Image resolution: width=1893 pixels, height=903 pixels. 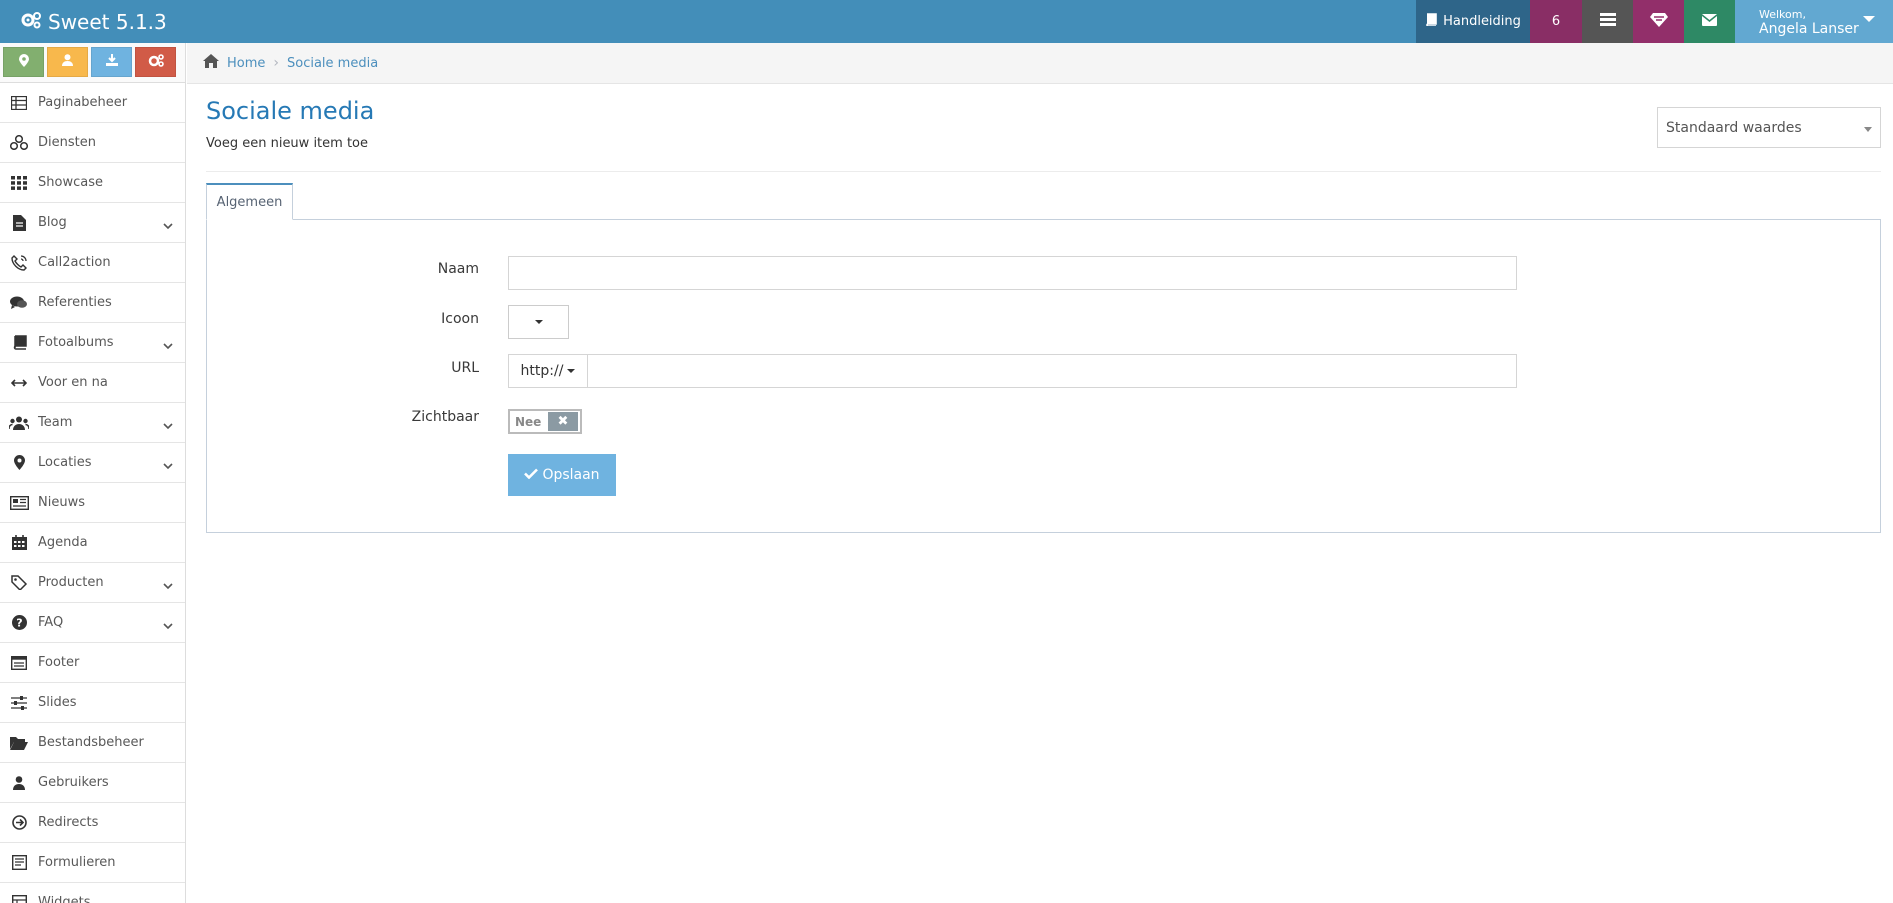 What do you see at coordinates (1482, 21) in the screenshot?
I see `manual-label: Handleiding` at bounding box center [1482, 21].